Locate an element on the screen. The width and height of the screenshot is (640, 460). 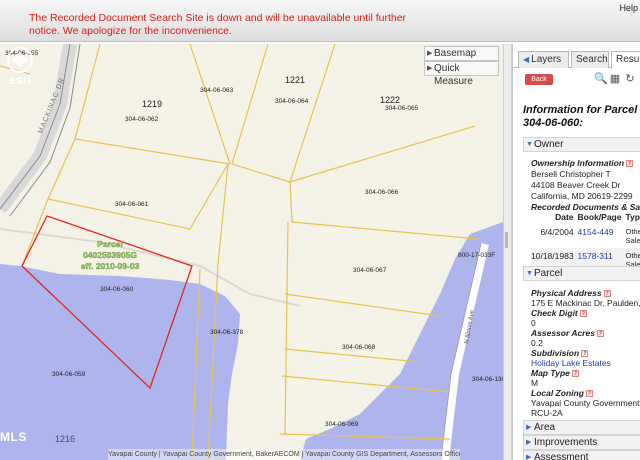
book-page-link: 4154-449 is located at coordinates (596, 232).